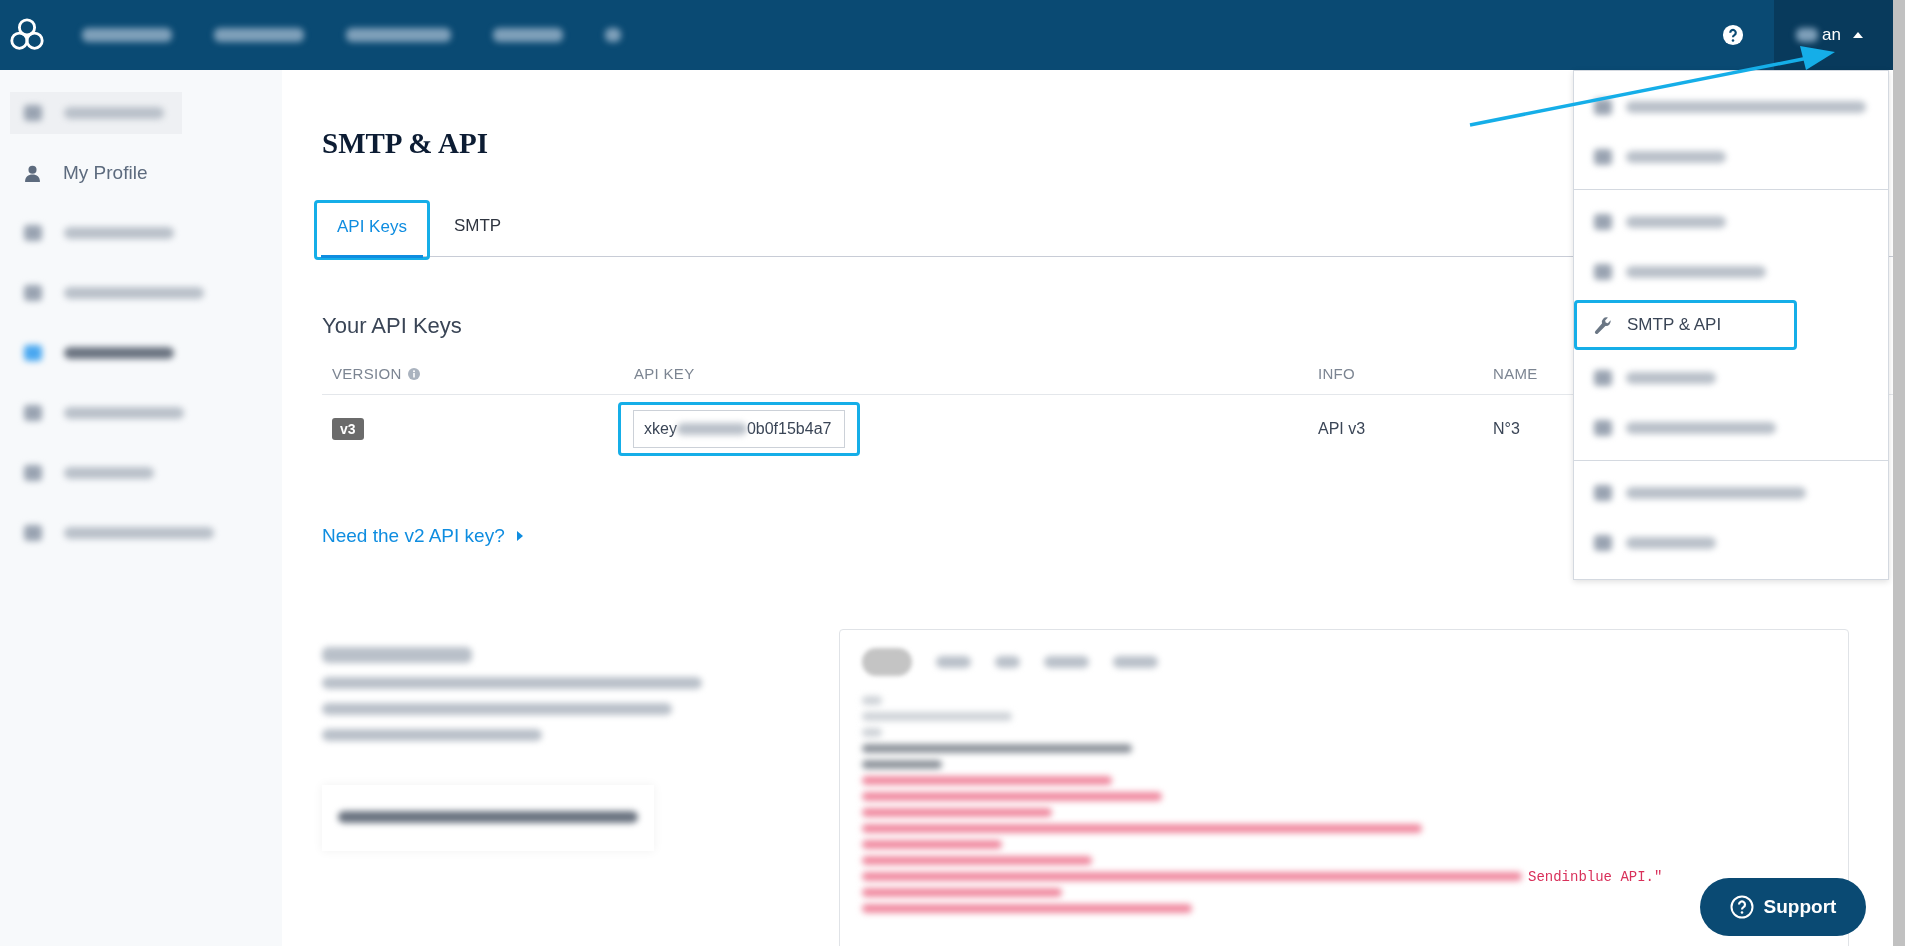 Image resolution: width=1905 pixels, height=946 pixels. I want to click on menu-item: SMTP & API, so click(1685, 325).